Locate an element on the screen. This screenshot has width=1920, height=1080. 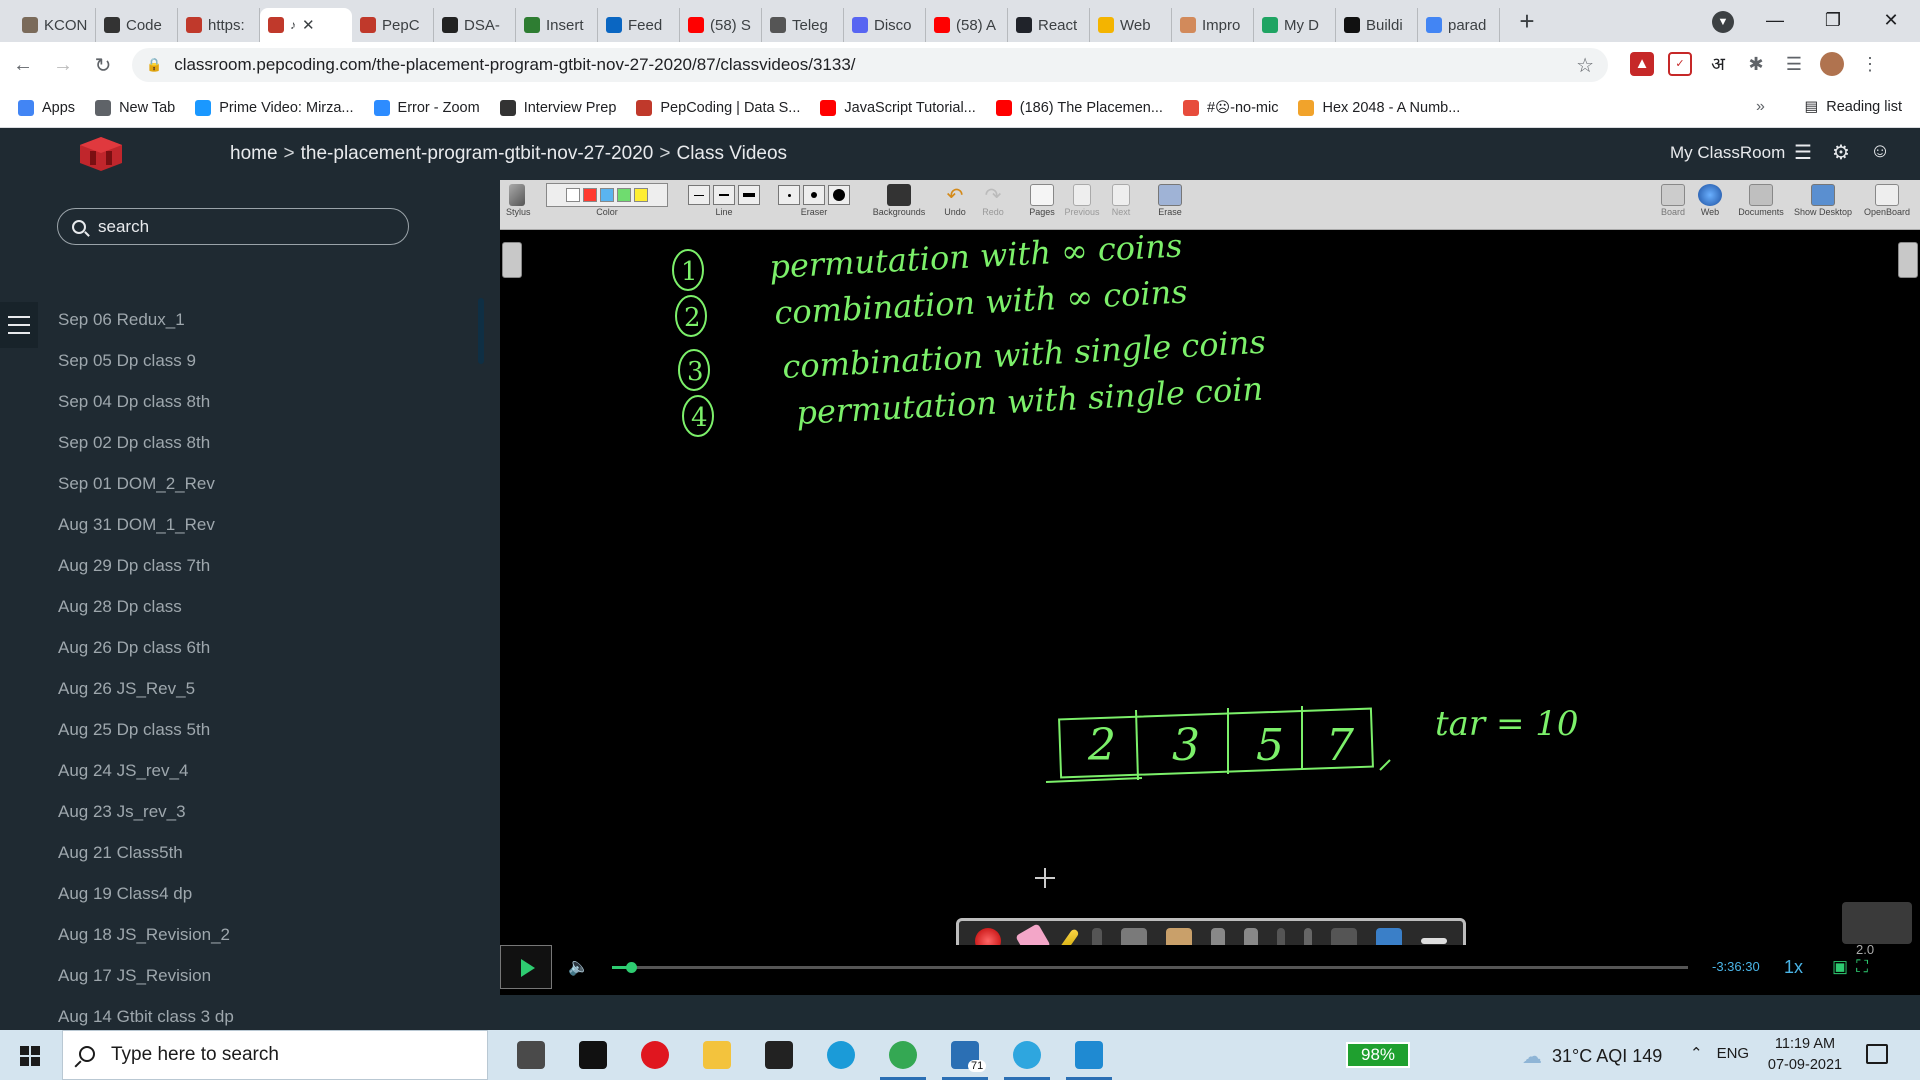
web-mode-button: Web is located at coordinates (1710, 200).